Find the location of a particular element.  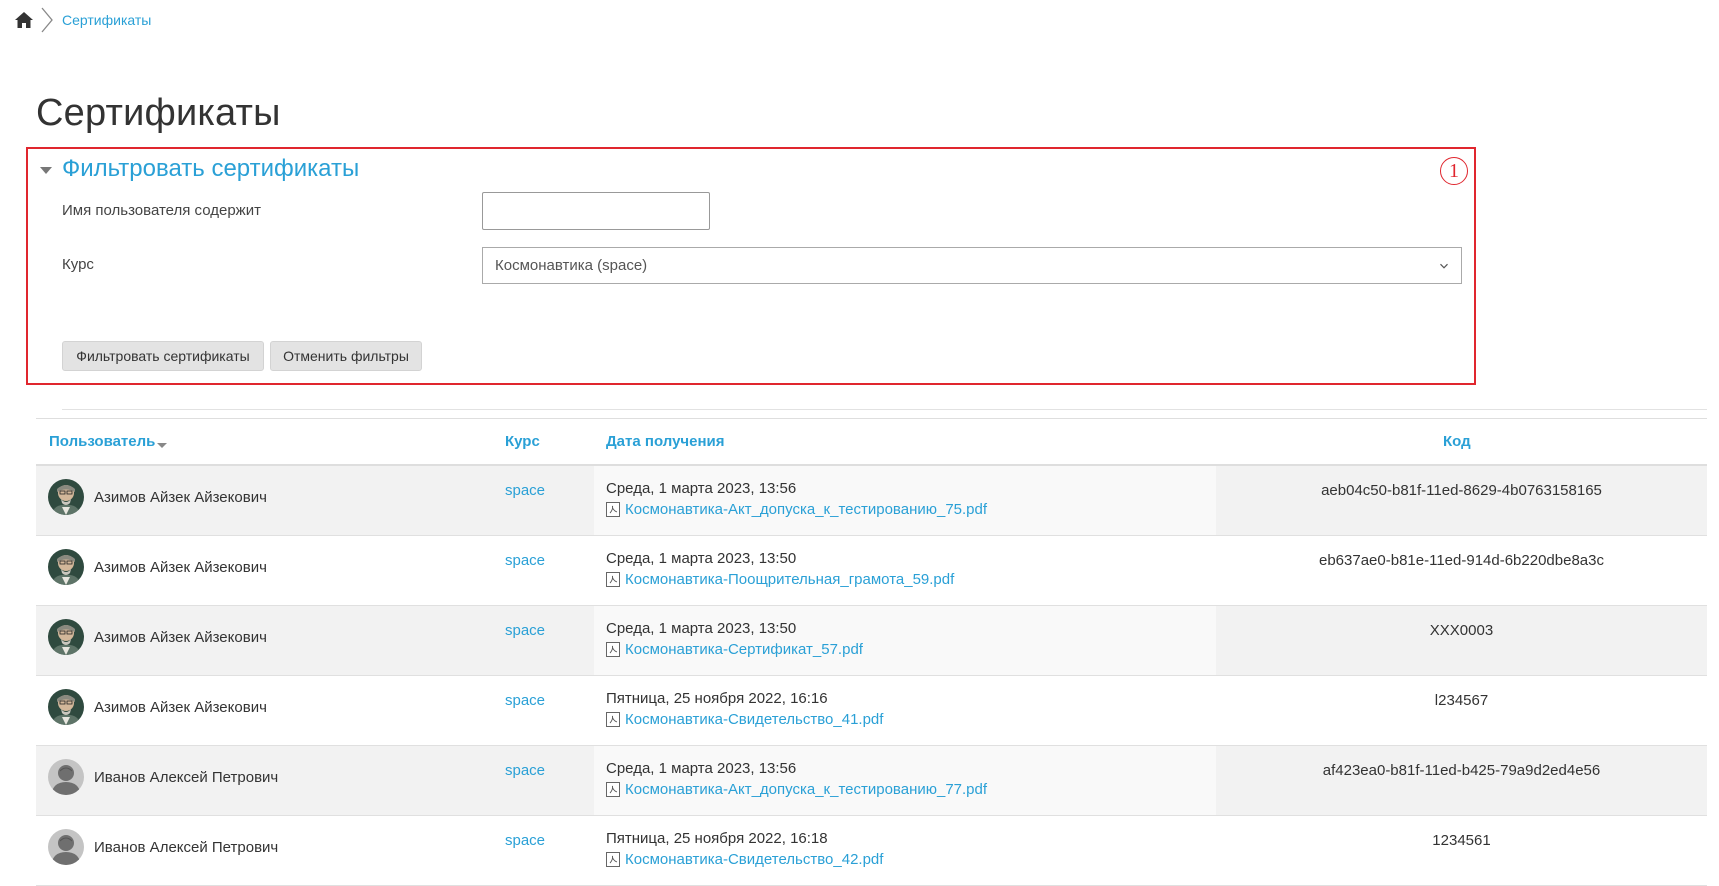

filter-title: Фильтровать сертификаты is located at coordinates (211, 168).